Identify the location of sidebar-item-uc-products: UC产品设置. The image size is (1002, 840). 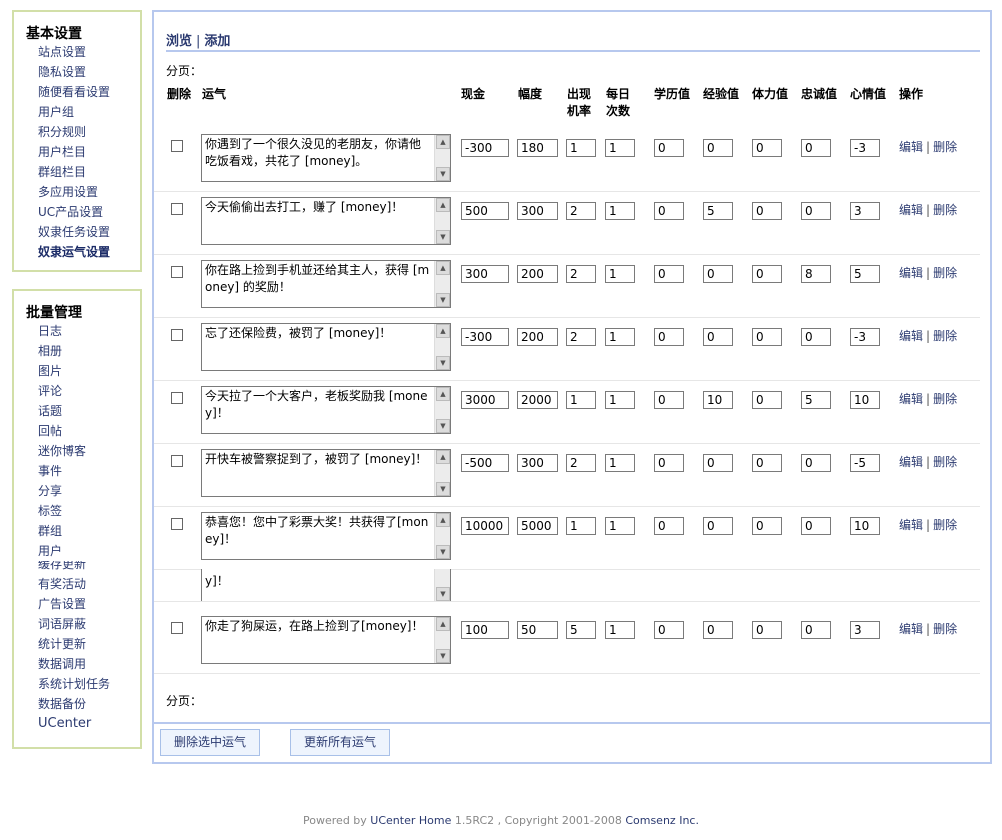
(89, 212).